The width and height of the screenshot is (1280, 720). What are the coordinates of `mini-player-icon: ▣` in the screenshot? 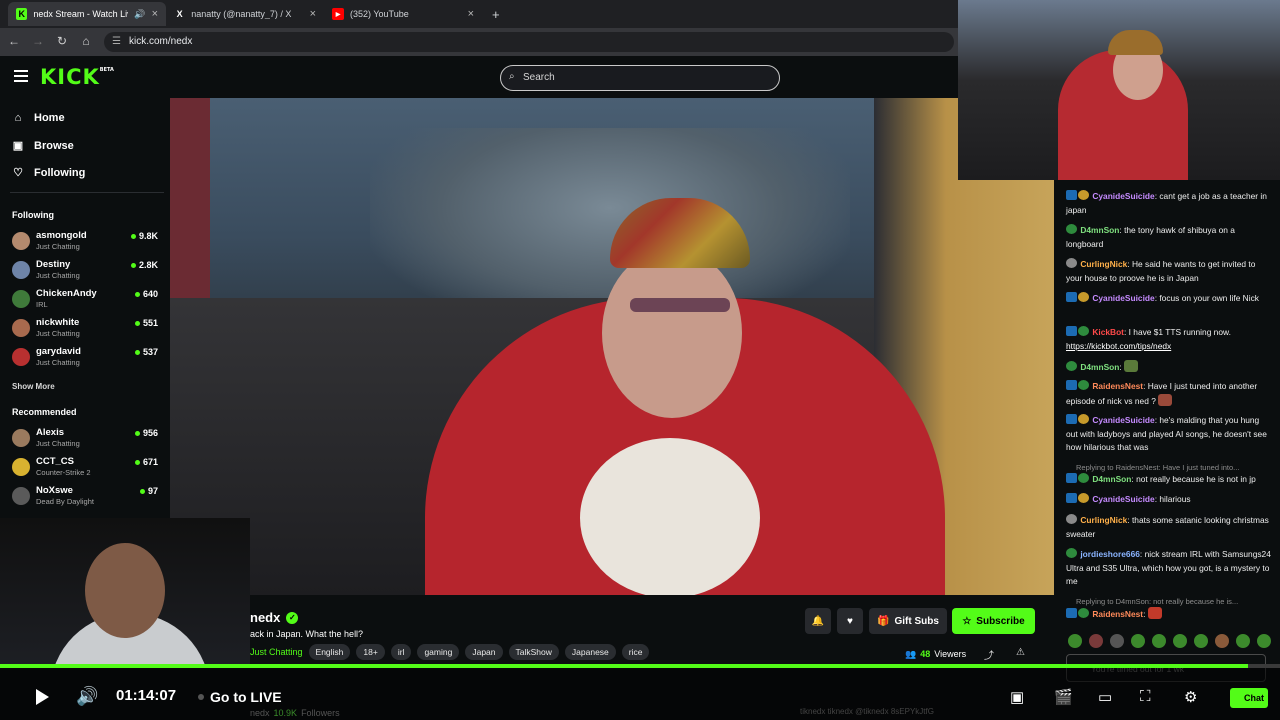 It's located at (1017, 697).